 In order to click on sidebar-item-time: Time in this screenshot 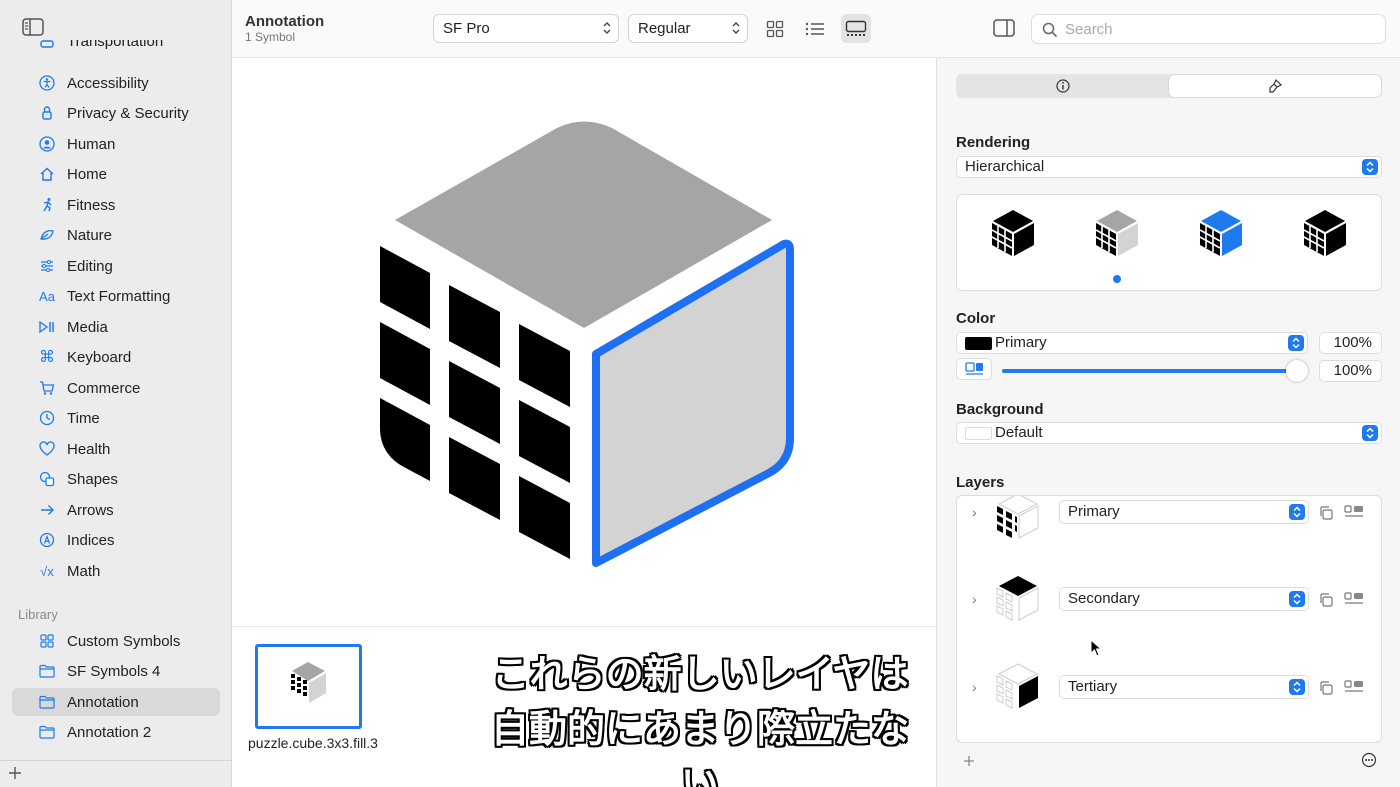, I will do `click(116, 418)`.